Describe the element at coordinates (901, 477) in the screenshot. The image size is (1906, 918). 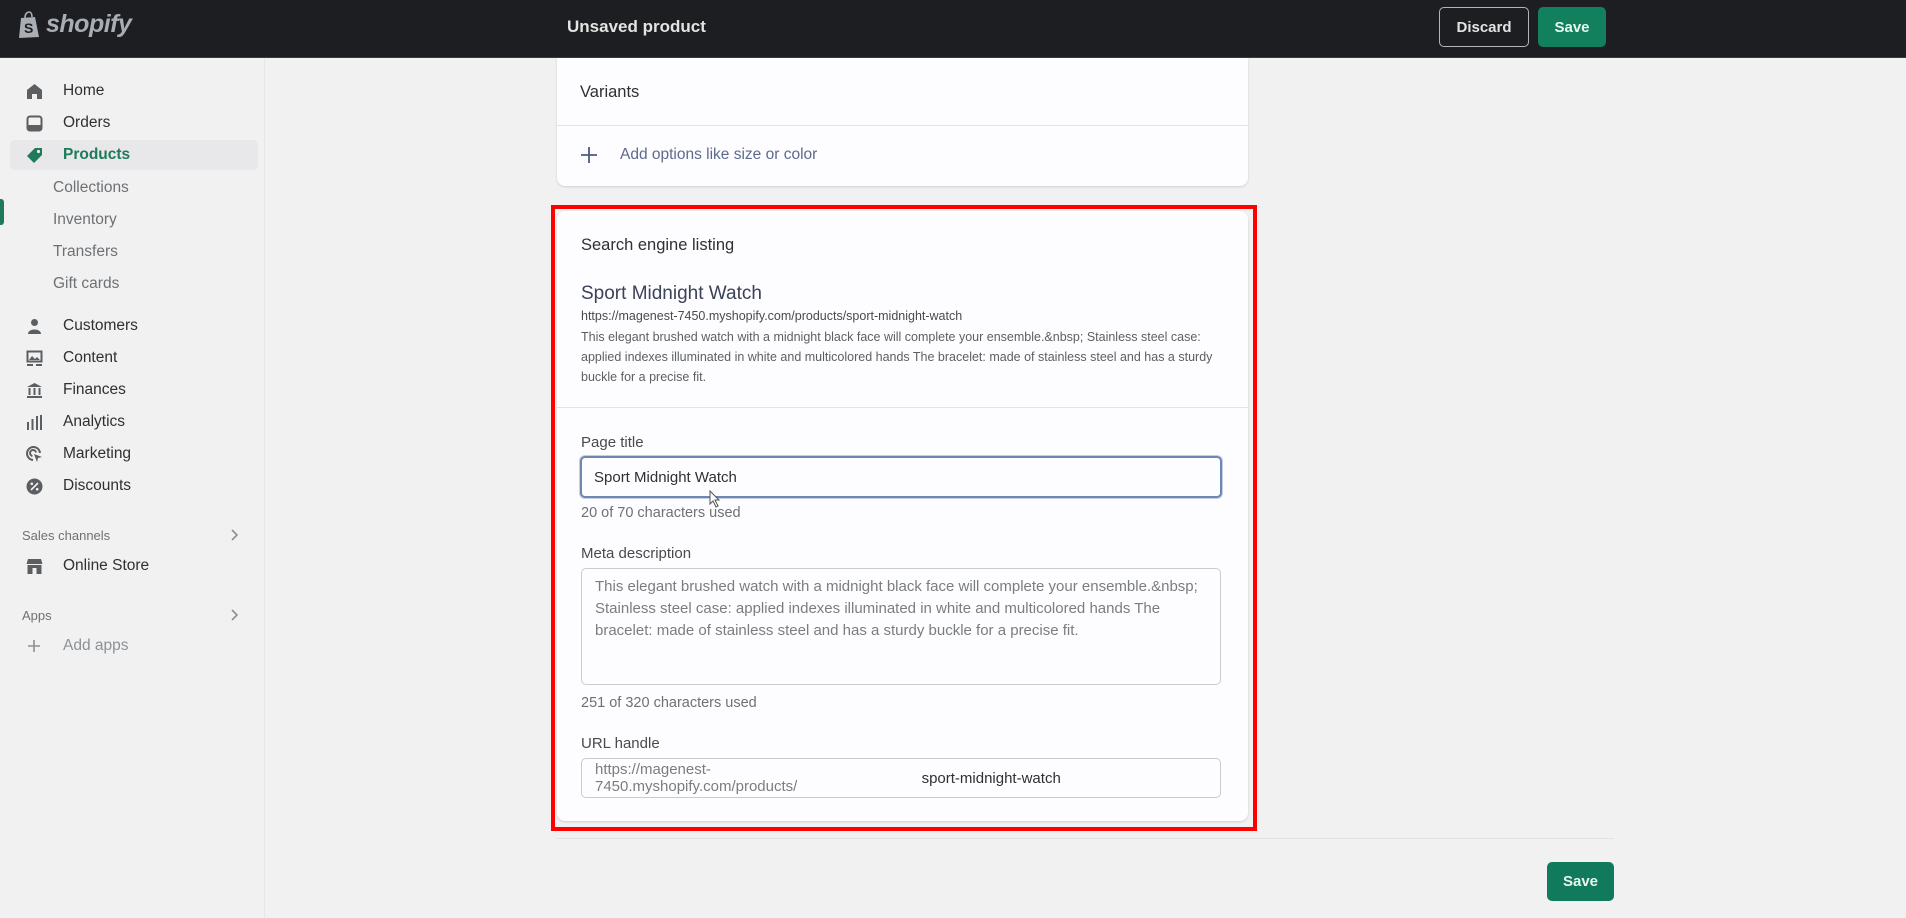
I see `page-title-input` at that location.